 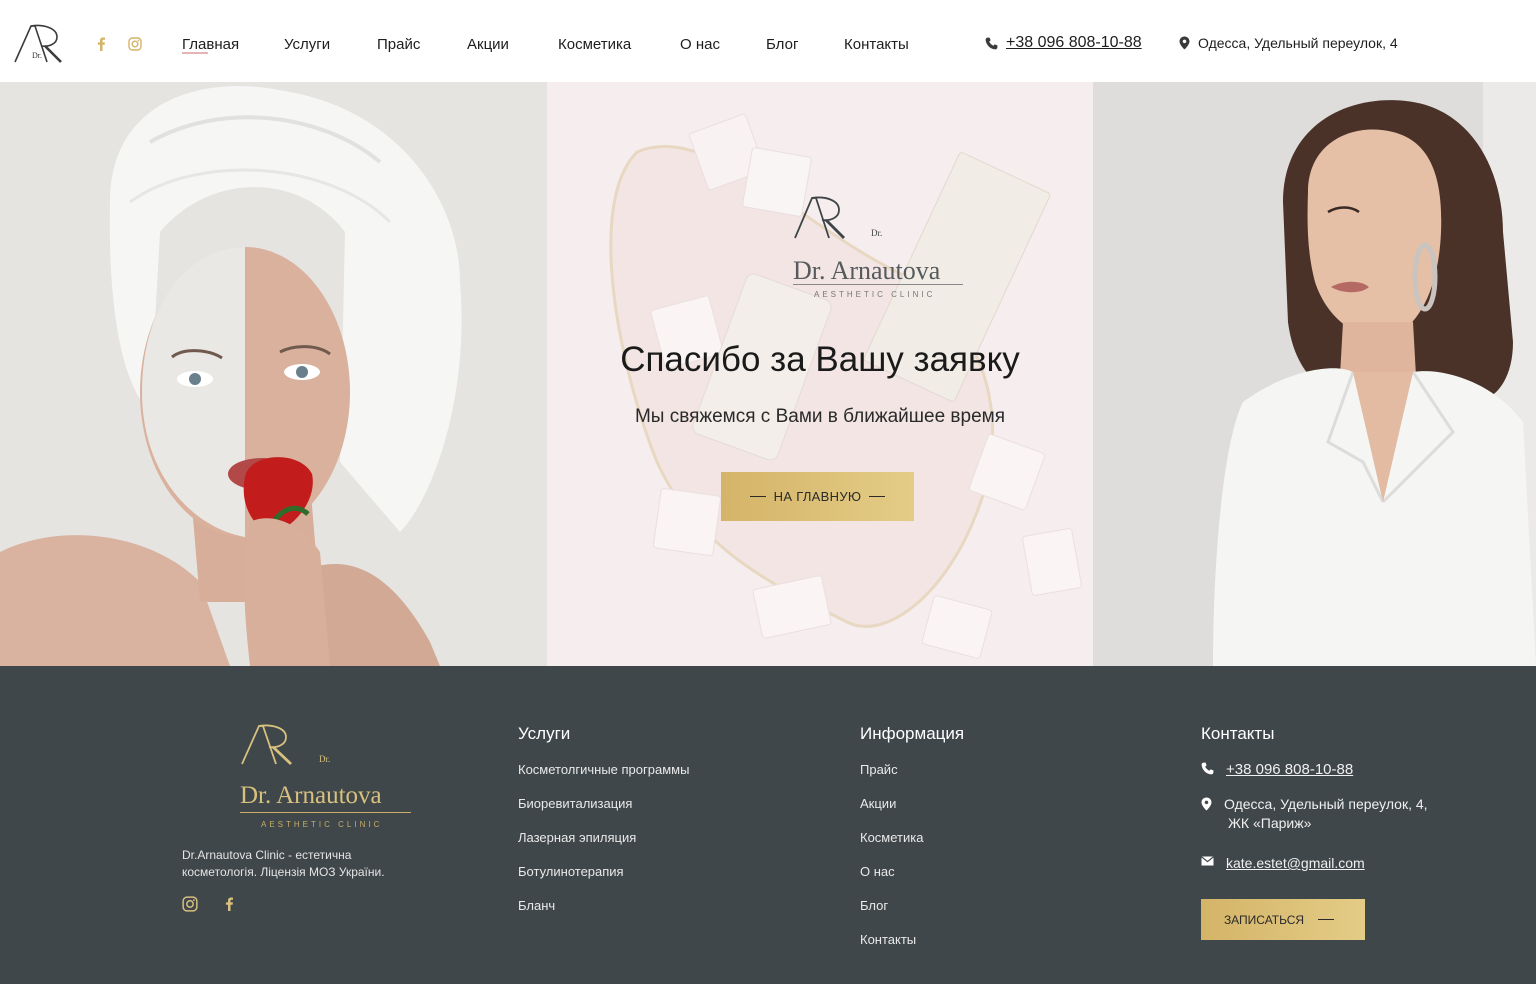 What do you see at coordinates (577, 837) in the screenshot?
I see `footer-service-link: Лазерная эпиляция` at bounding box center [577, 837].